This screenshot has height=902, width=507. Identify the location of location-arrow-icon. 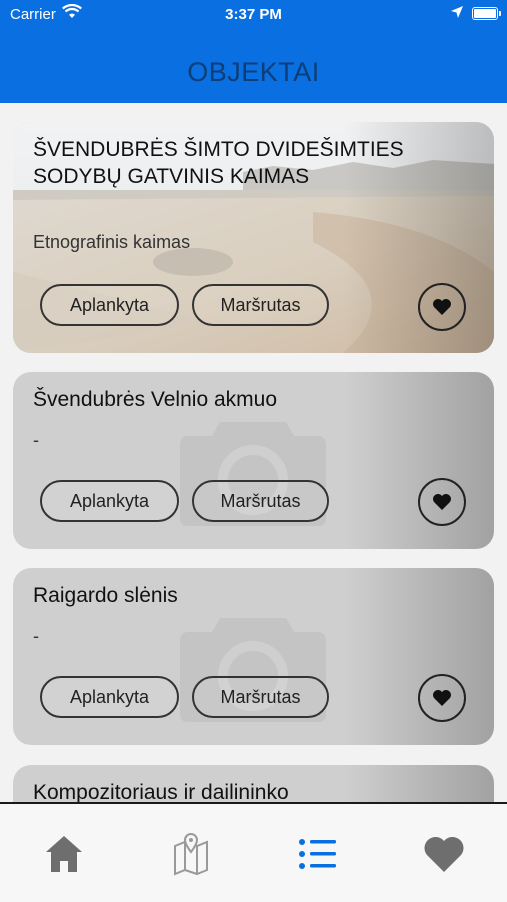
(457, 14).